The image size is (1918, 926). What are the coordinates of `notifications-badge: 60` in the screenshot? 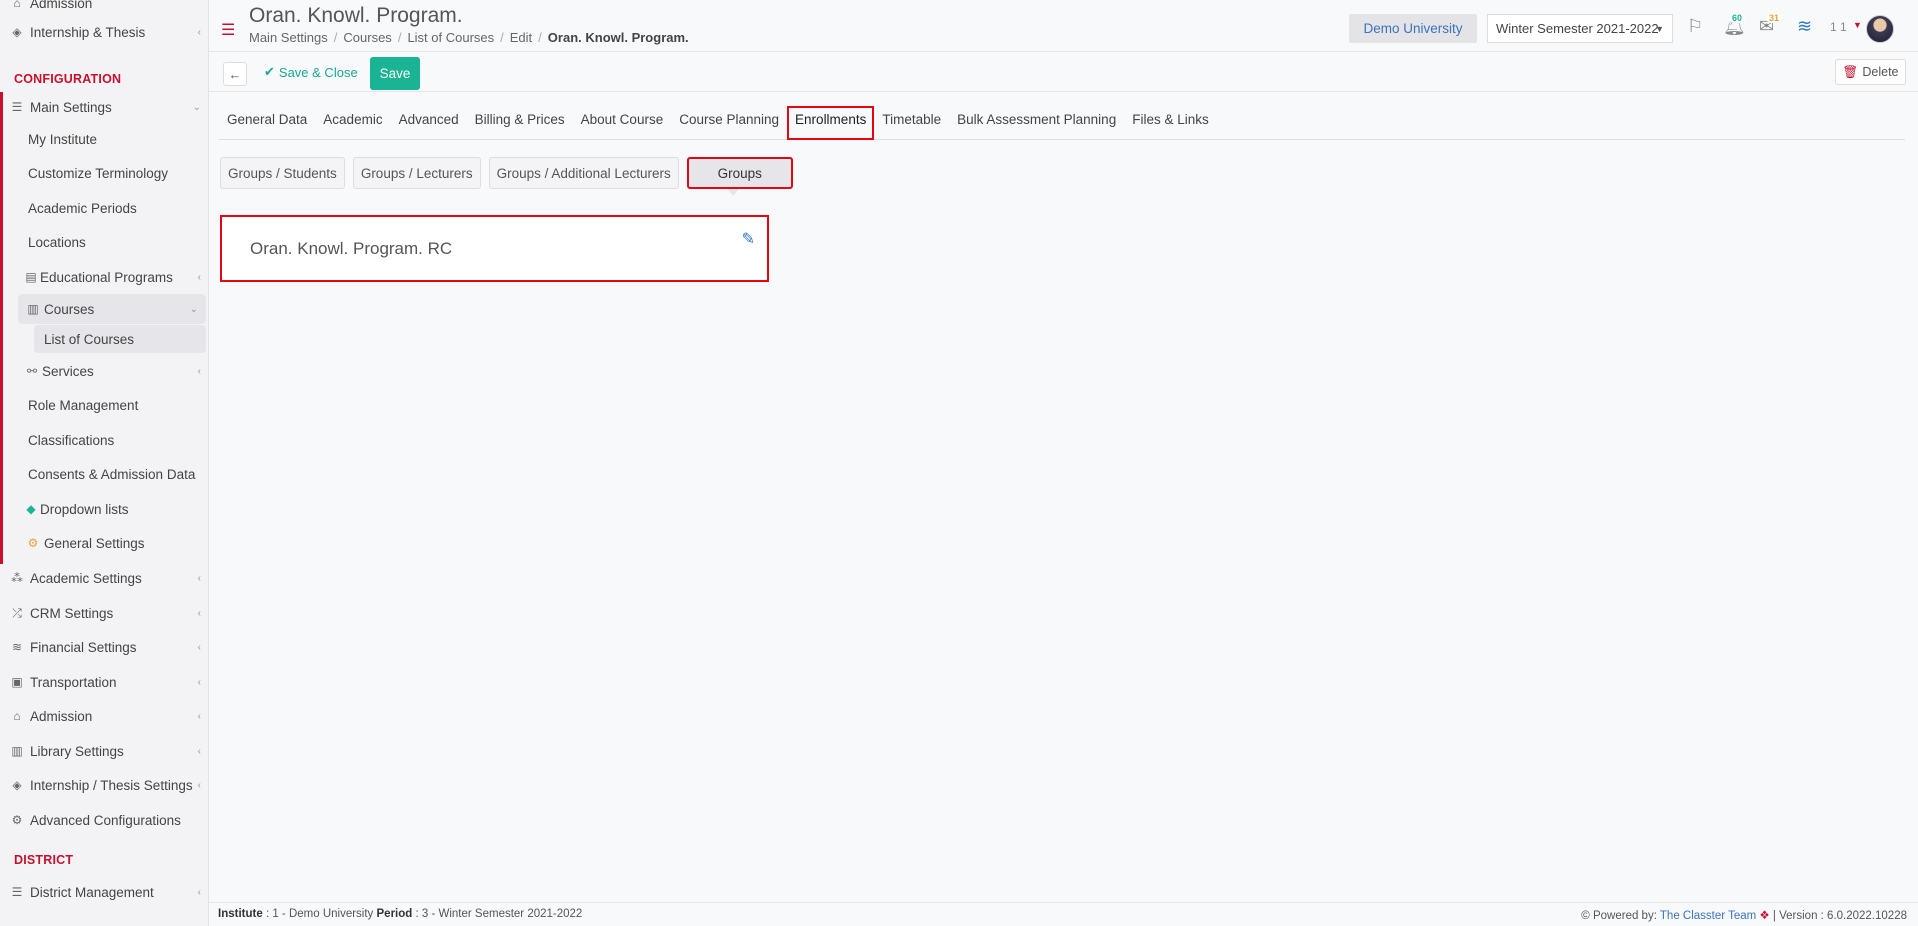 It's located at (1737, 18).